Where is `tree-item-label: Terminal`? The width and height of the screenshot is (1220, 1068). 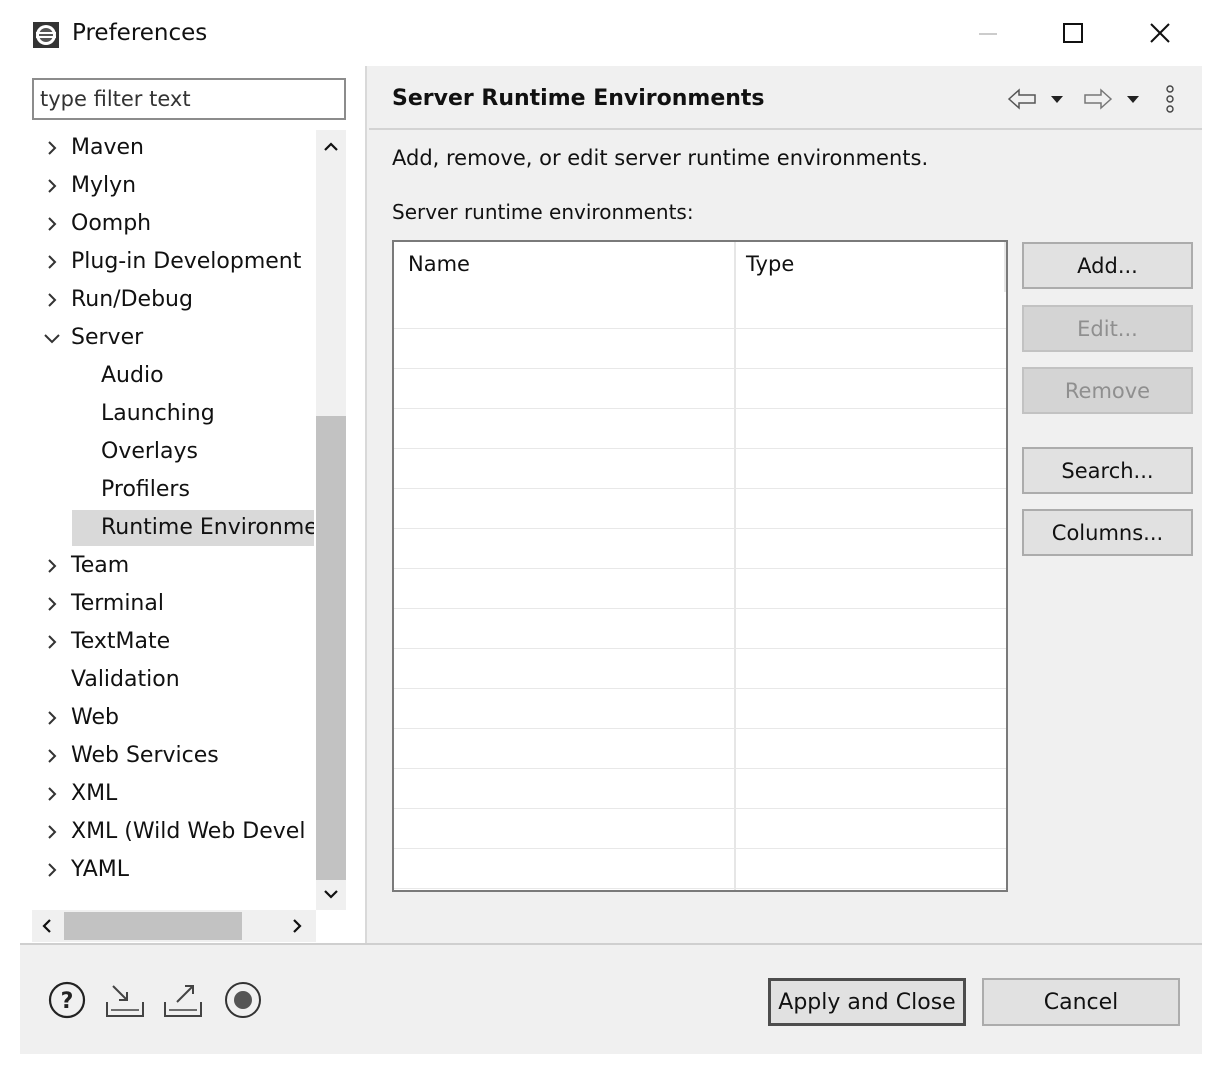 tree-item-label: Terminal is located at coordinates (117, 603).